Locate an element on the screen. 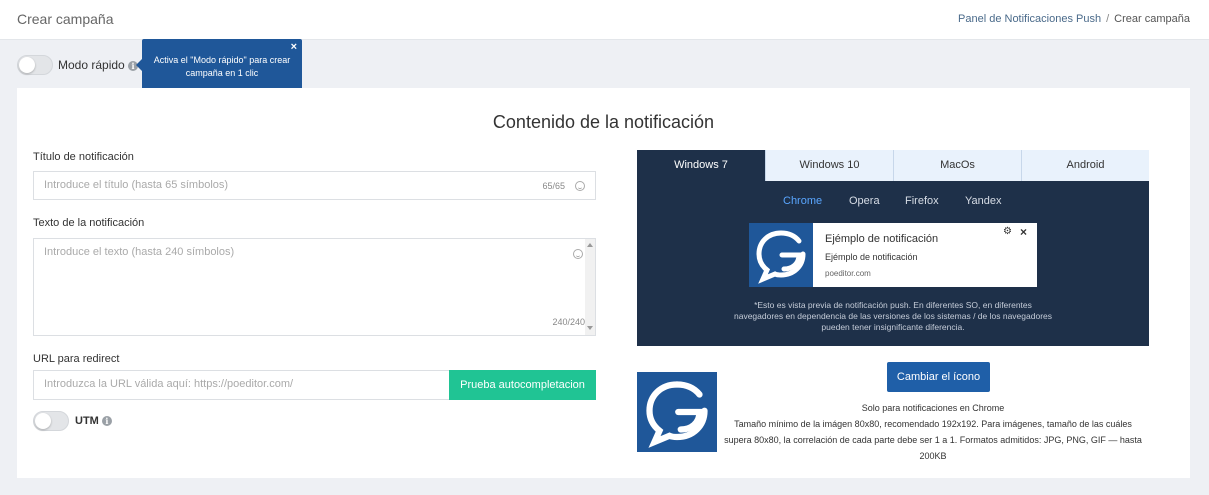  title-counter: 65/65 is located at coordinates (553, 186).